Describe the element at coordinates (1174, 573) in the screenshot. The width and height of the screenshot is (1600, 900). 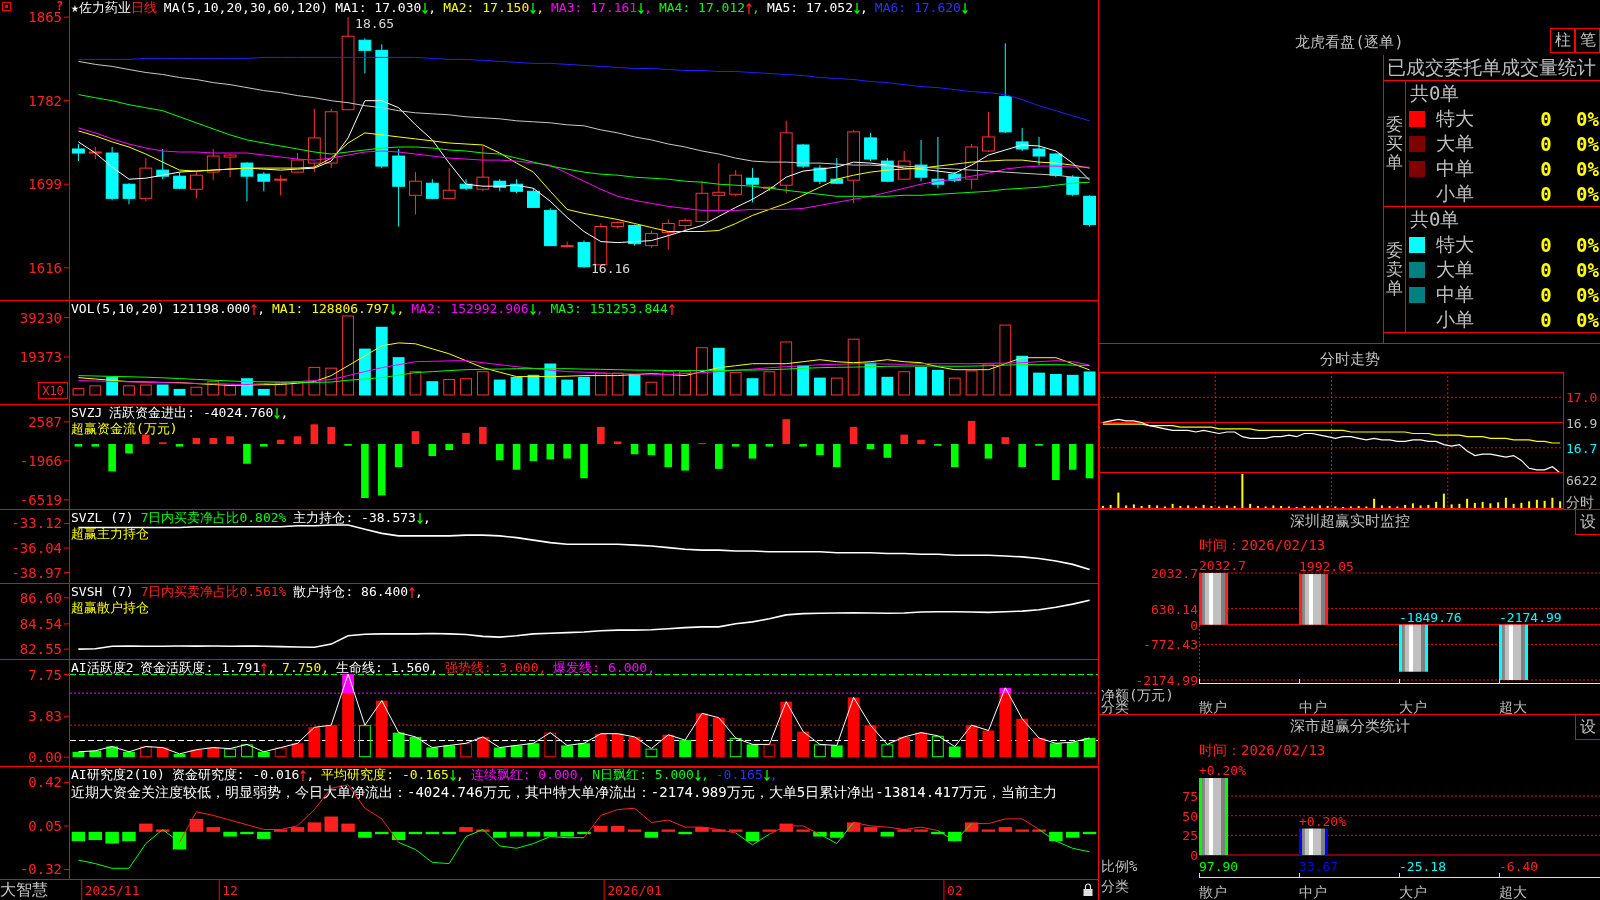
I see `axis-label: 2032.7` at that location.